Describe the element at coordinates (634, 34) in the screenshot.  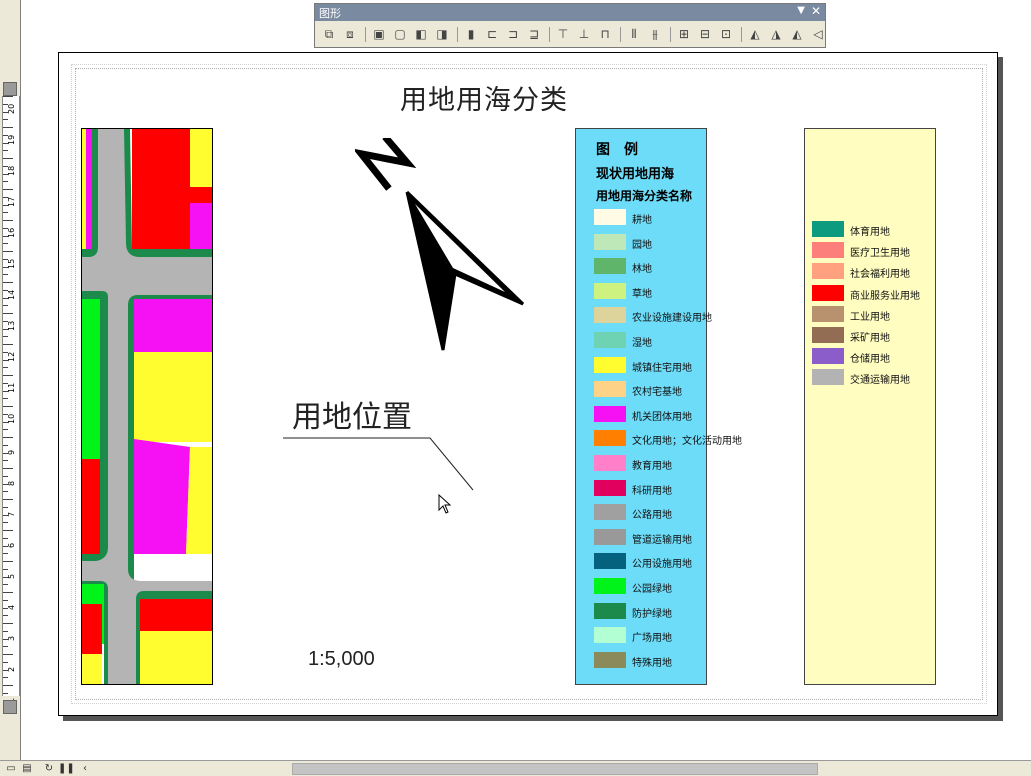
I see `distribute-horizontal-icon: ⫴` at that location.